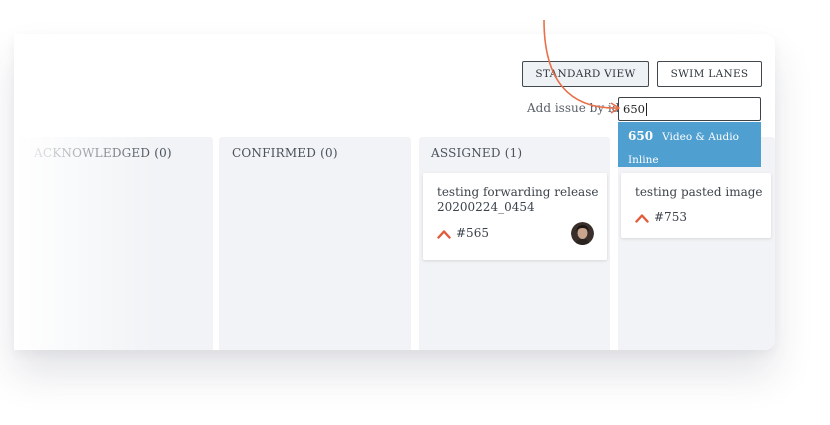 The height and width of the screenshot is (425, 830). I want to click on card-title-line: 20200224_0454, so click(486, 207).